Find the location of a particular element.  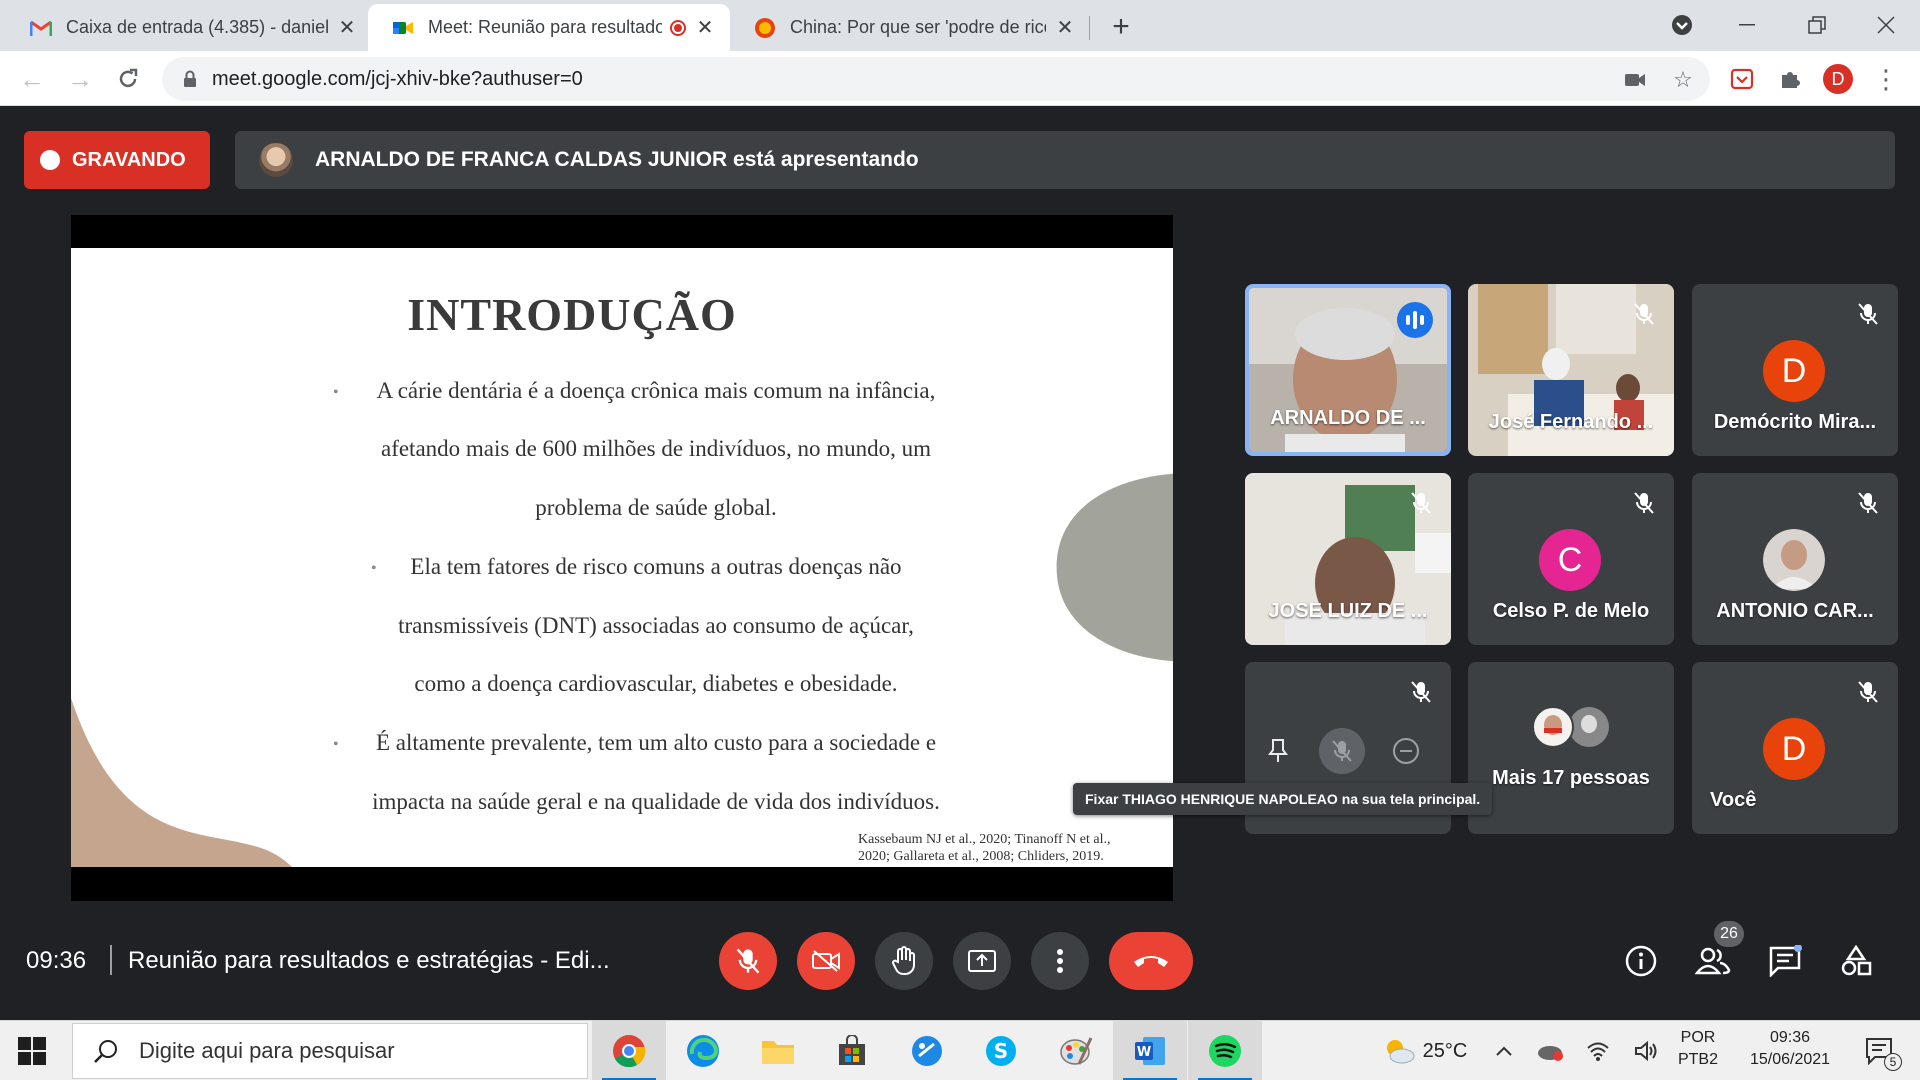

lock-icon is located at coordinates (190, 78).